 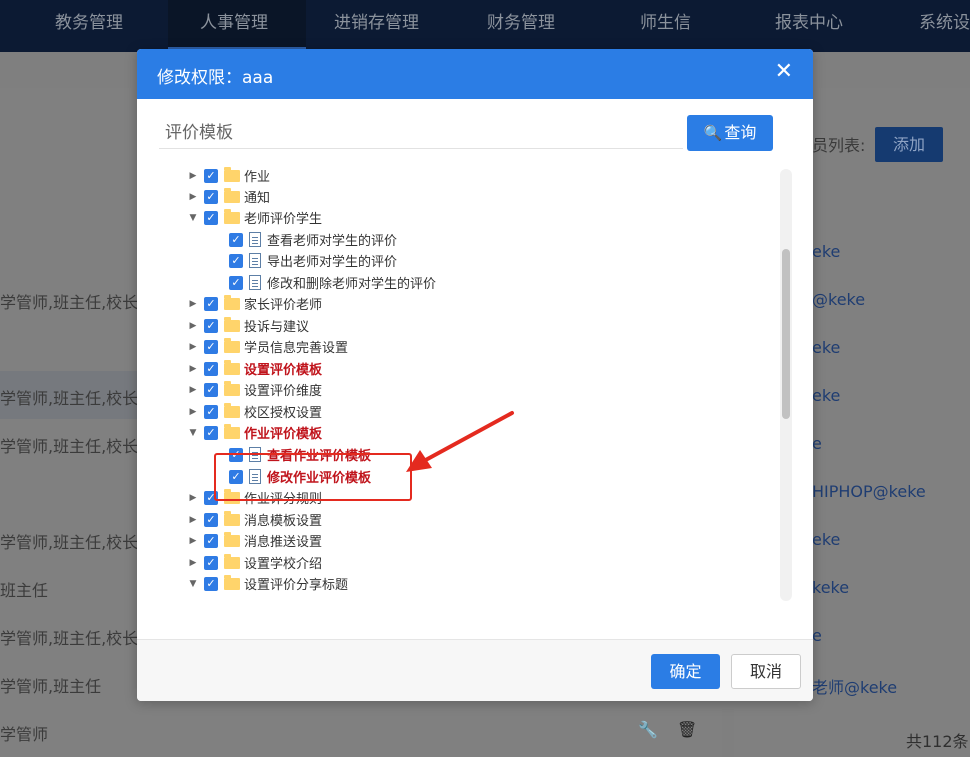 I want to click on tree-leaf: ✓ 修改和删除老师对学生的评价, so click(x=332, y=282).